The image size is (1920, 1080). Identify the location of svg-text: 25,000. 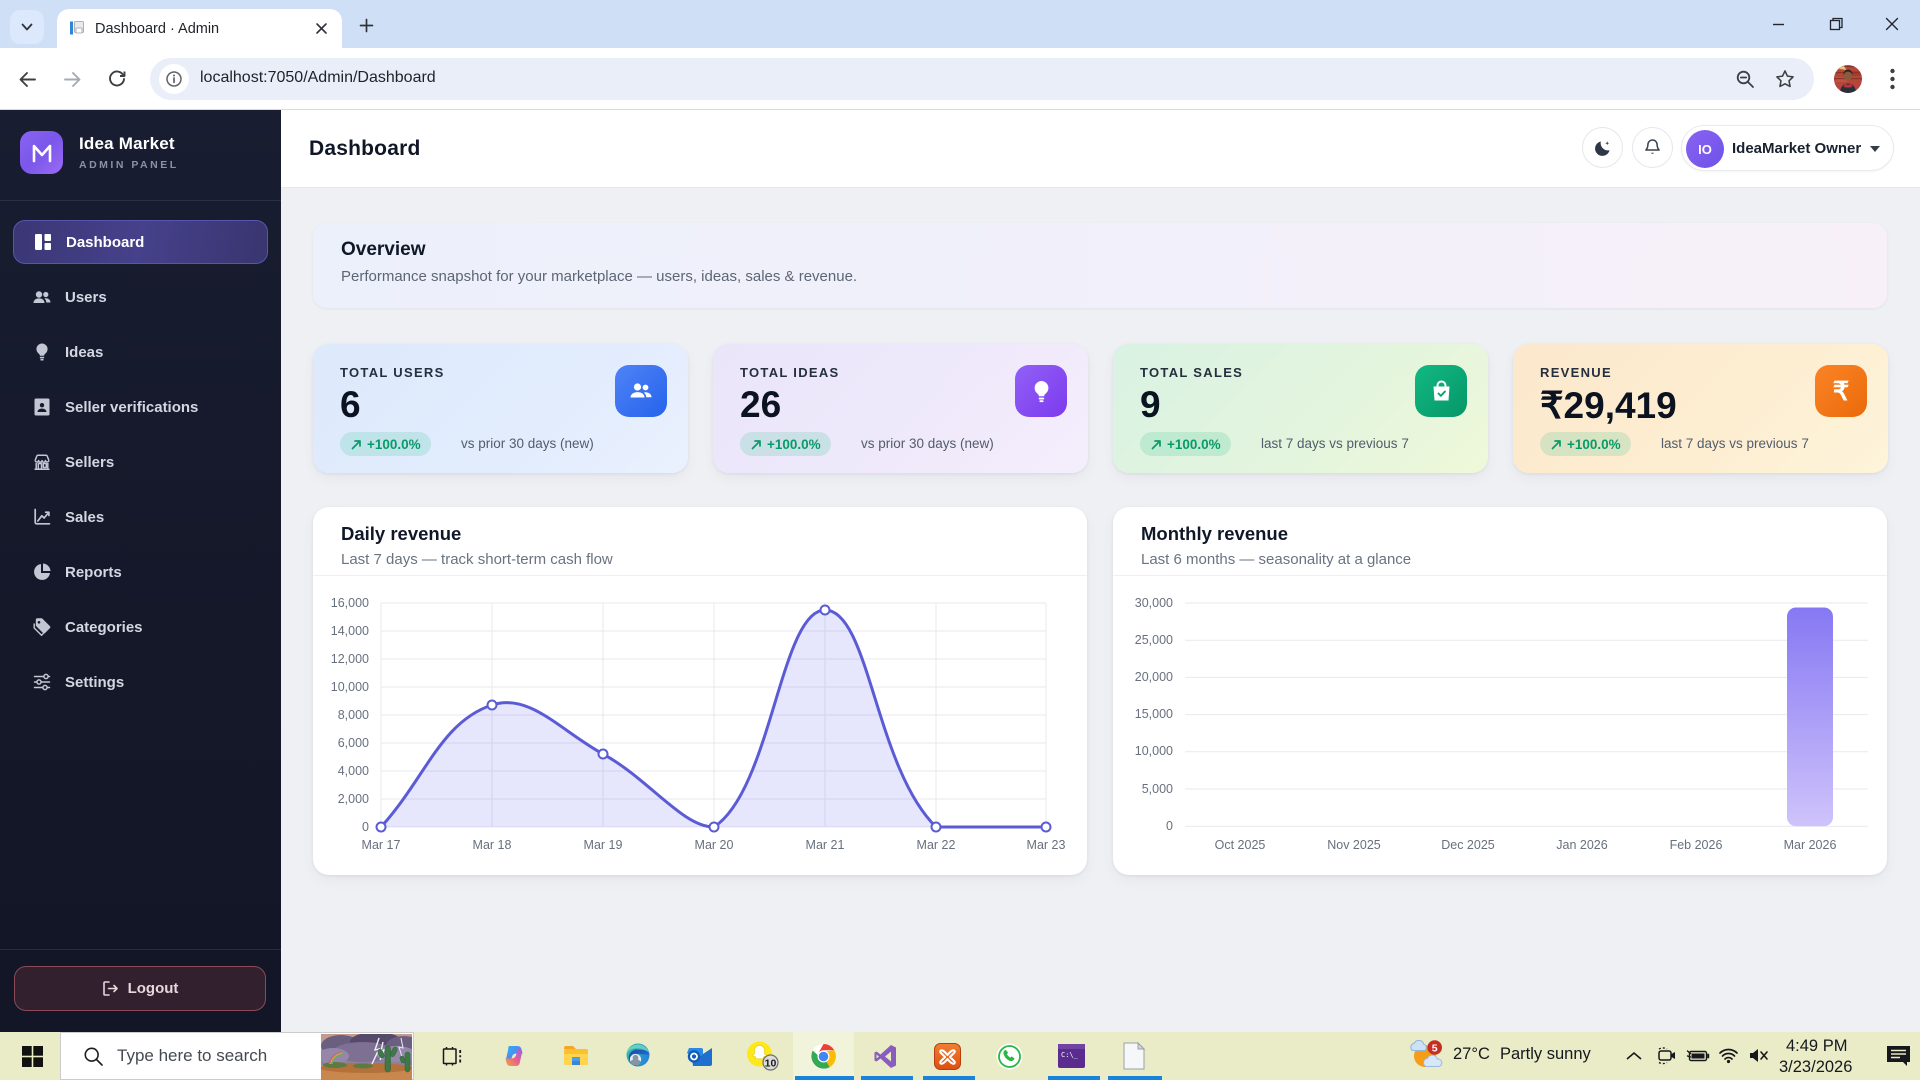
(1154, 640).